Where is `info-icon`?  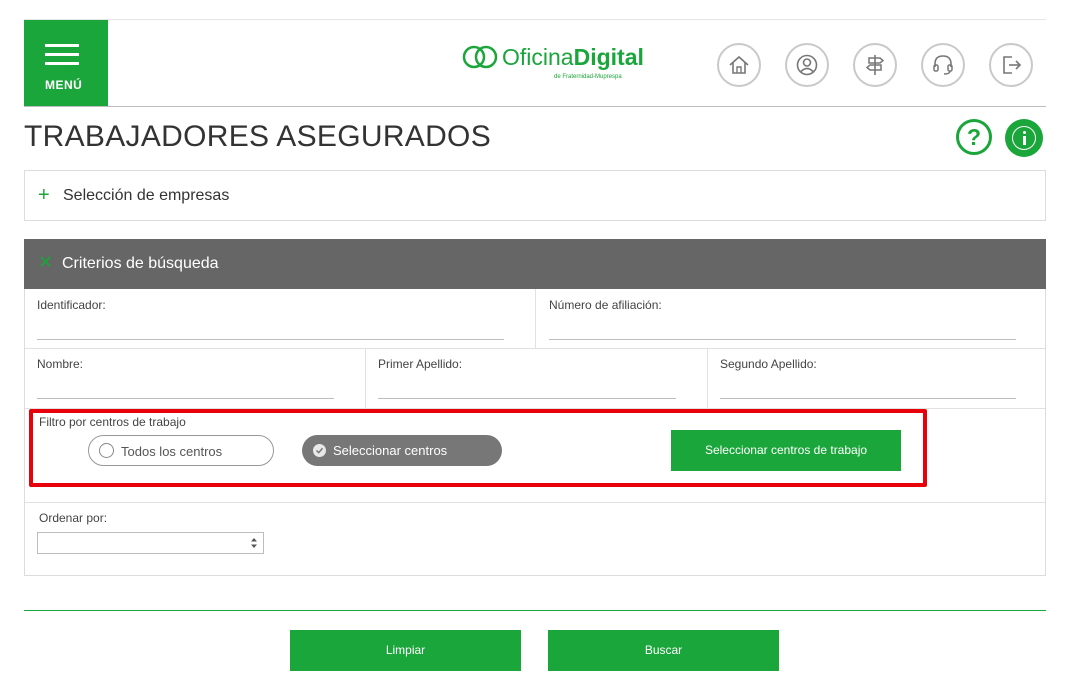
info-icon is located at coordinates (1024, 138).